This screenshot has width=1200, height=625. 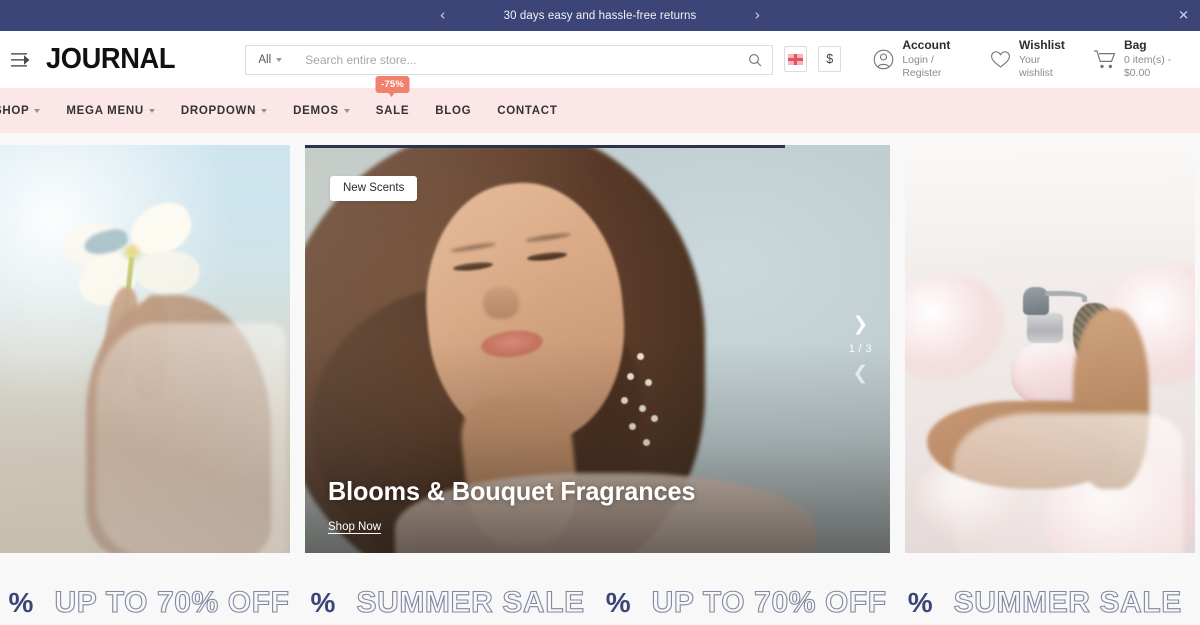 I want to click on currency-selector-button: $, so click(x=830, y=59).